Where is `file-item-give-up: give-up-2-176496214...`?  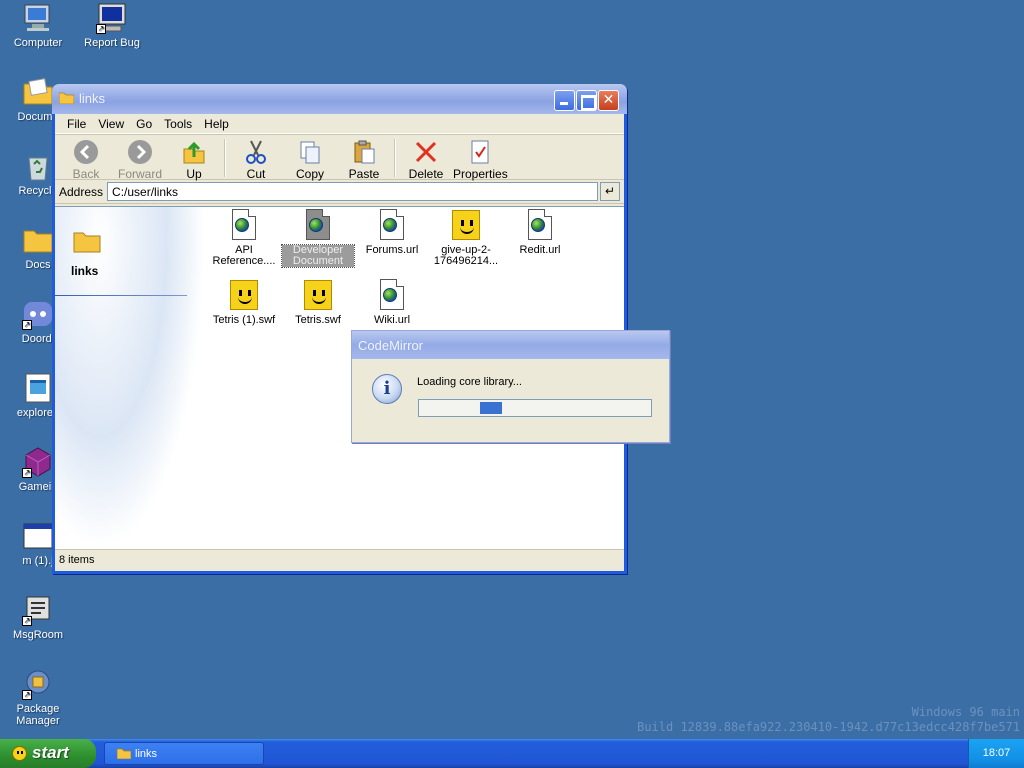 file-item-give-up: give-up-2-176496214... is located at coordinates (466, 238).